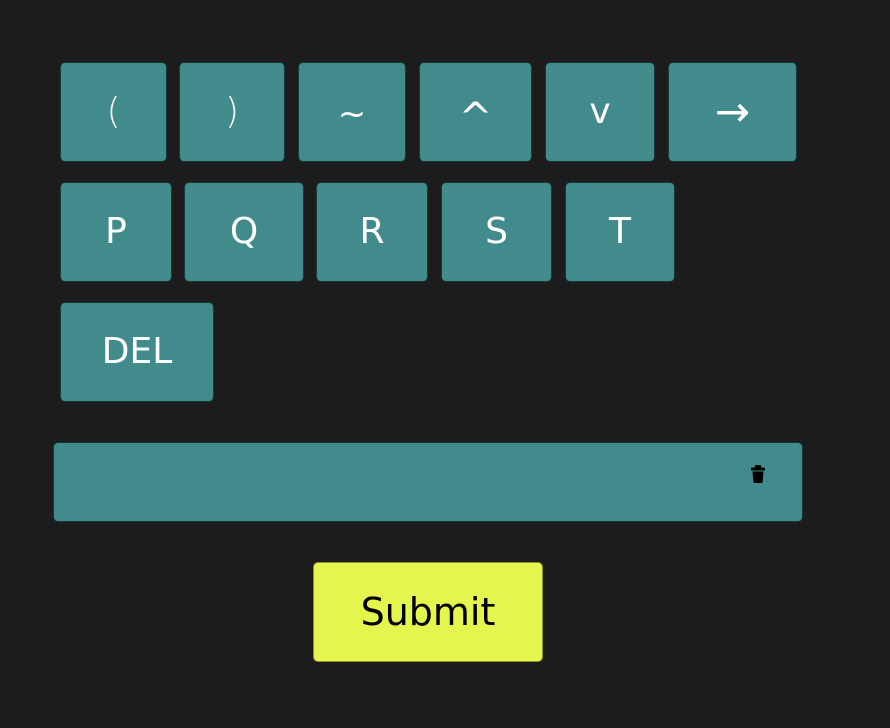 The width and height of the screenshot is (890, 728). I want to click on submit-label: Submit, so click(428, 612).